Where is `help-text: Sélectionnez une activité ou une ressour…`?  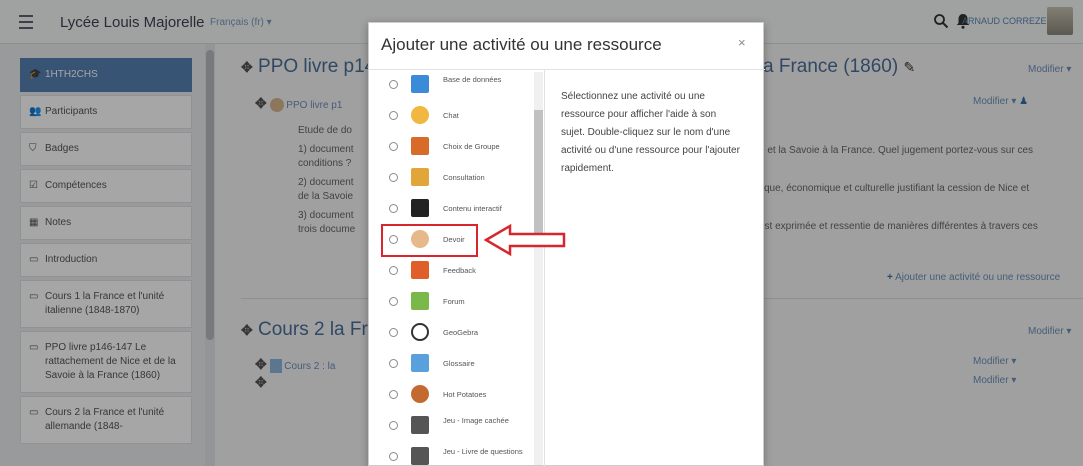 help-text: Sélectionnez une activité ou une ressour… is located at coordinates (650, 132).